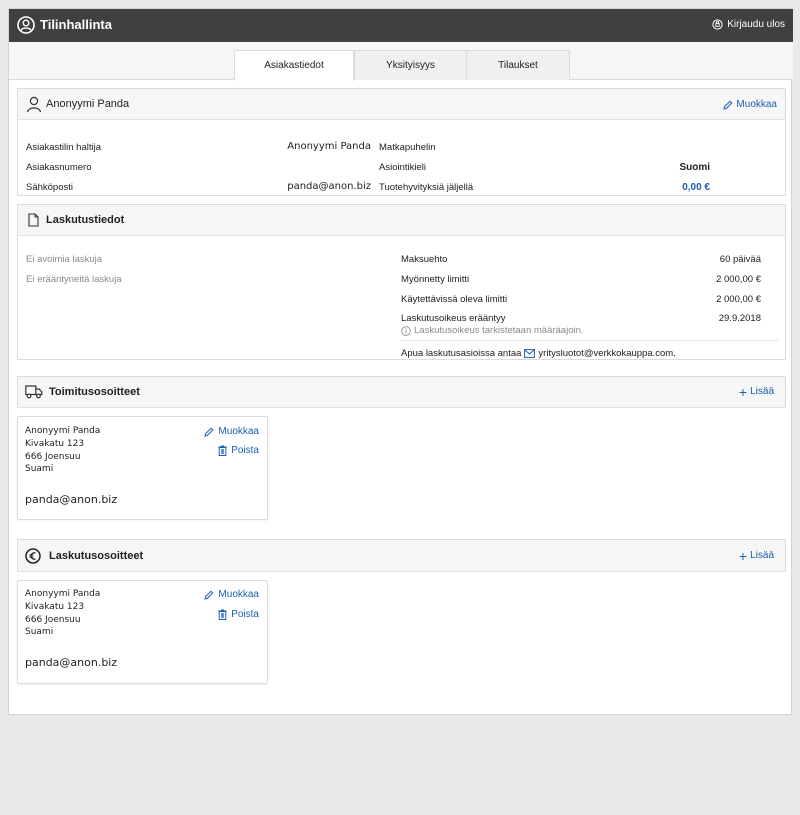 The image size is (800, 815). What do you see at coordinates (71, 499) in the screenshot?
I see `delivery-address-email: panda@anon.biz` at bounding box center [71, 499].